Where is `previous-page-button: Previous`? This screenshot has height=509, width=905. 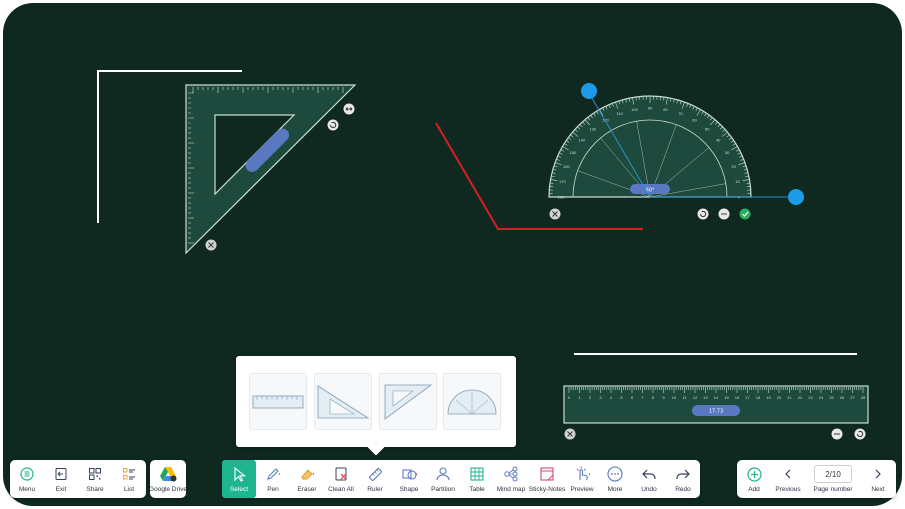
previous-page-button: Previous is located at coordinates (788, 479).